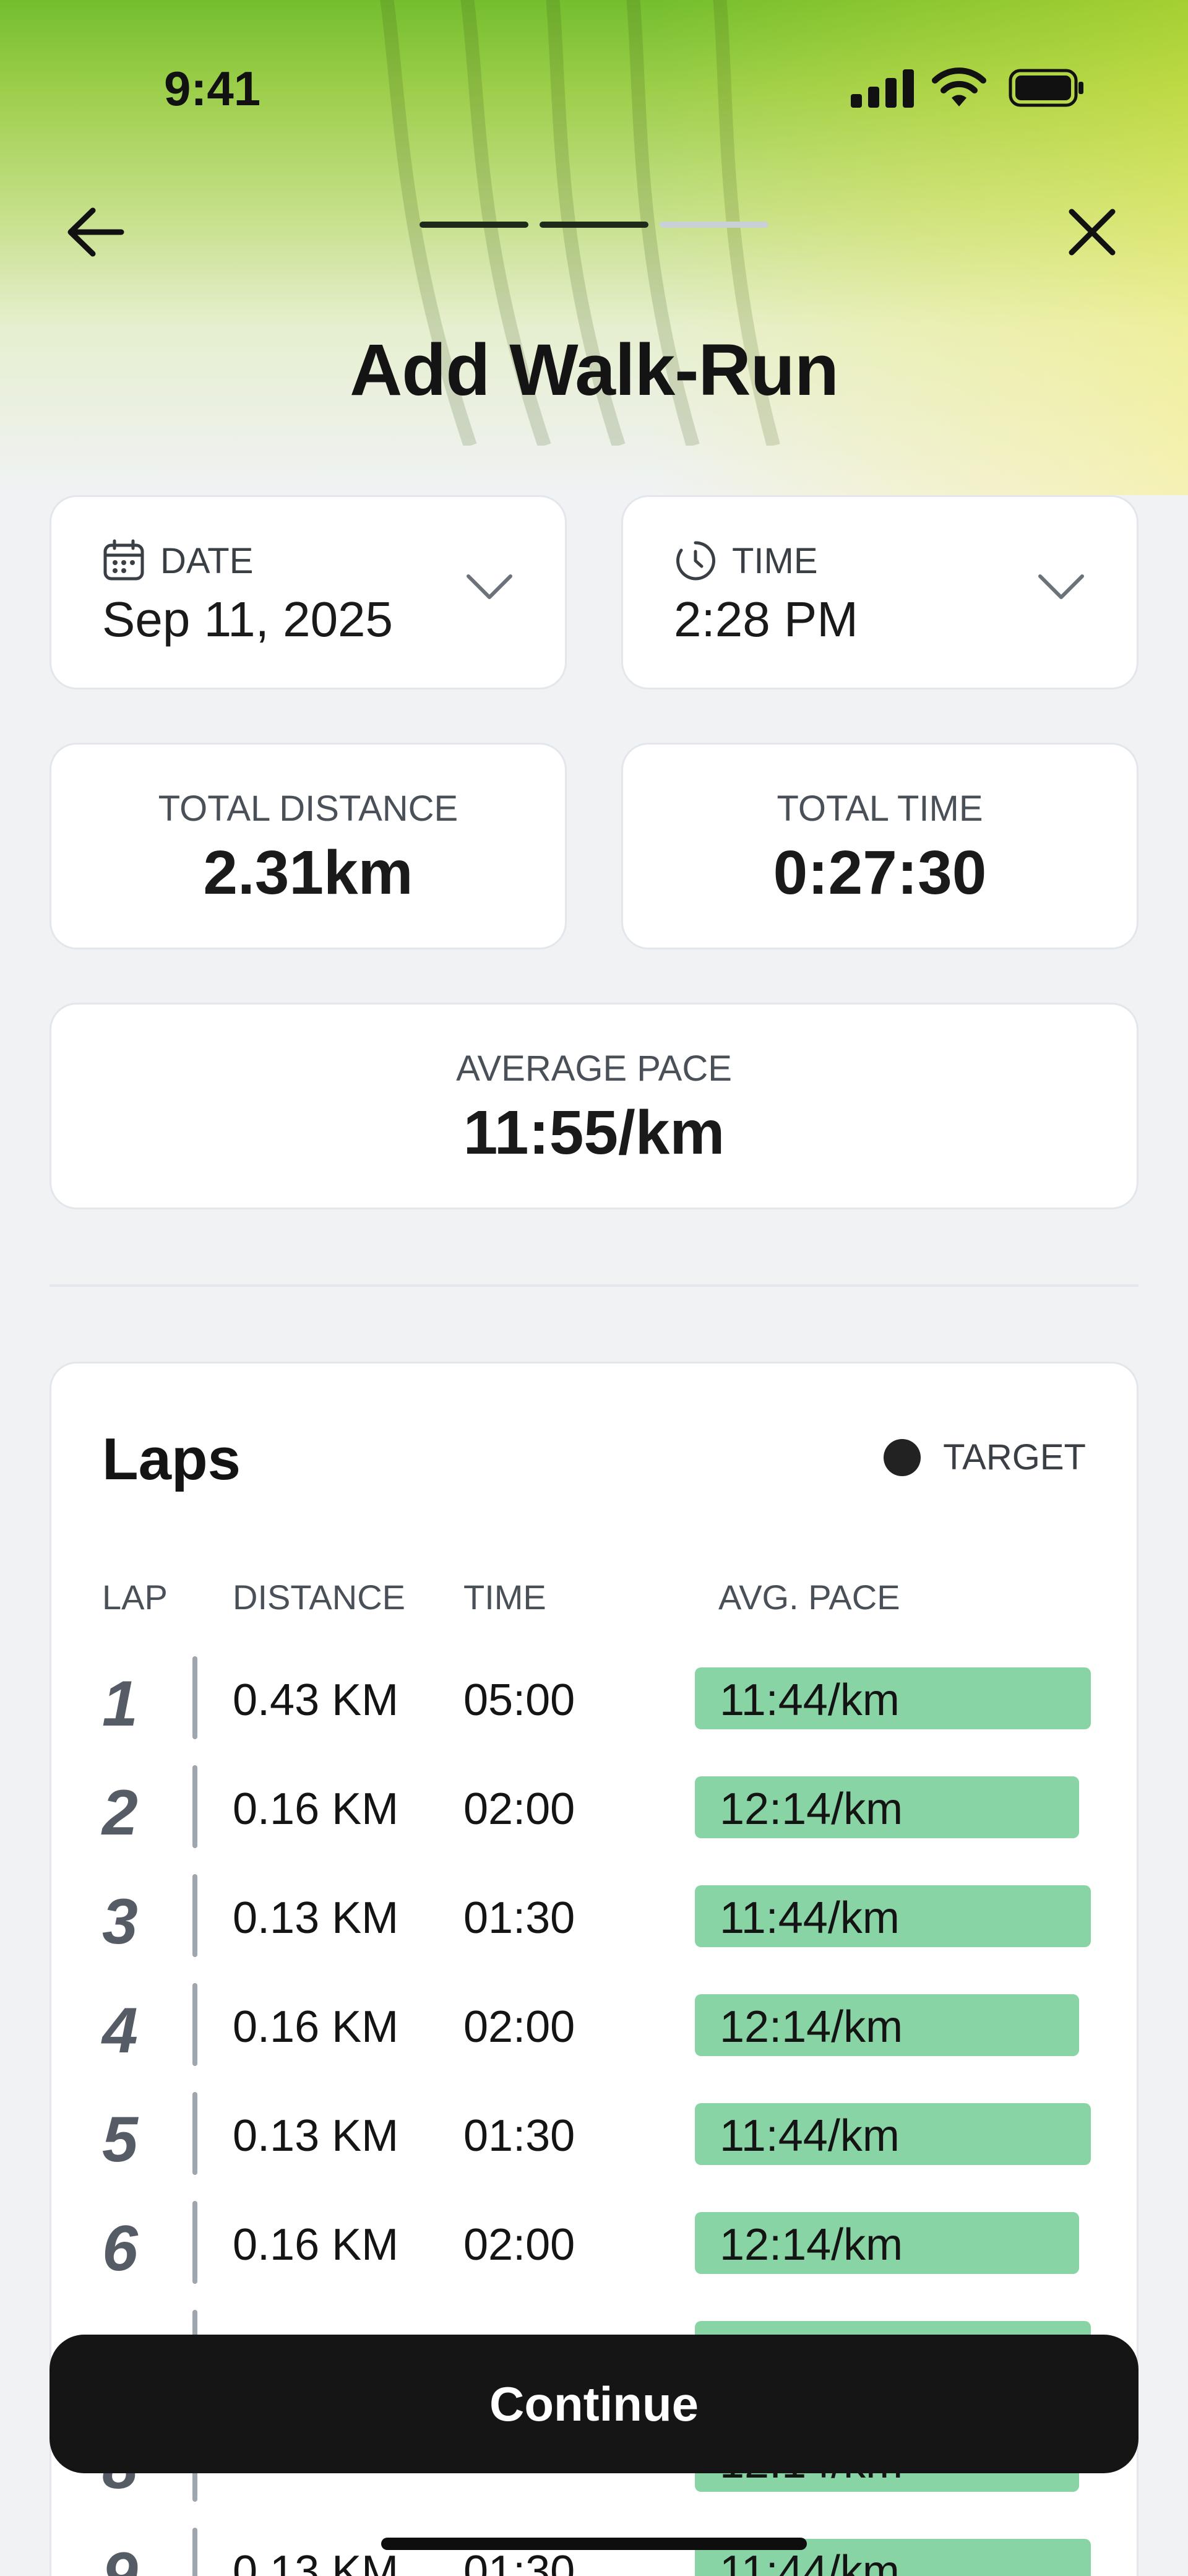  Describe the element at coordinates (1014, 1457) in the screenshot. I see `target-legend-label: TARGET` at that location.